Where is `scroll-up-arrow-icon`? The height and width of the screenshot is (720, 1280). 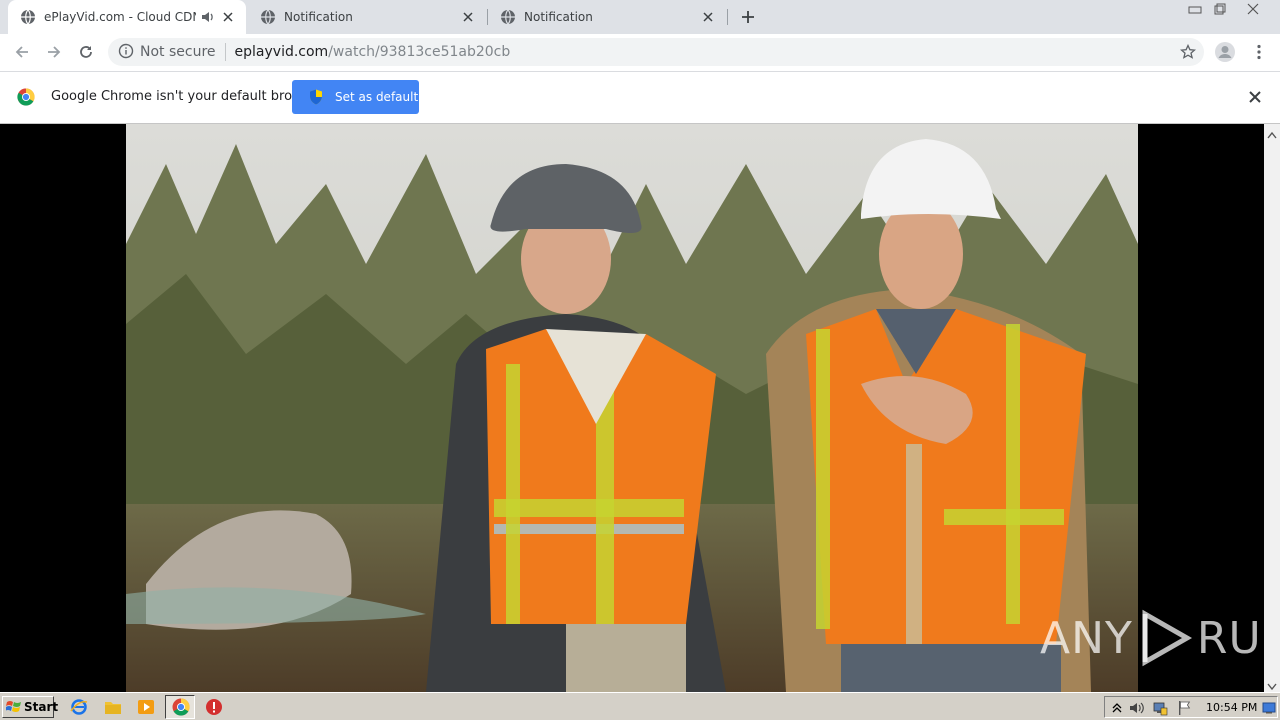 scroll-up-arrow-icon is located at coordinates (1272, 133).